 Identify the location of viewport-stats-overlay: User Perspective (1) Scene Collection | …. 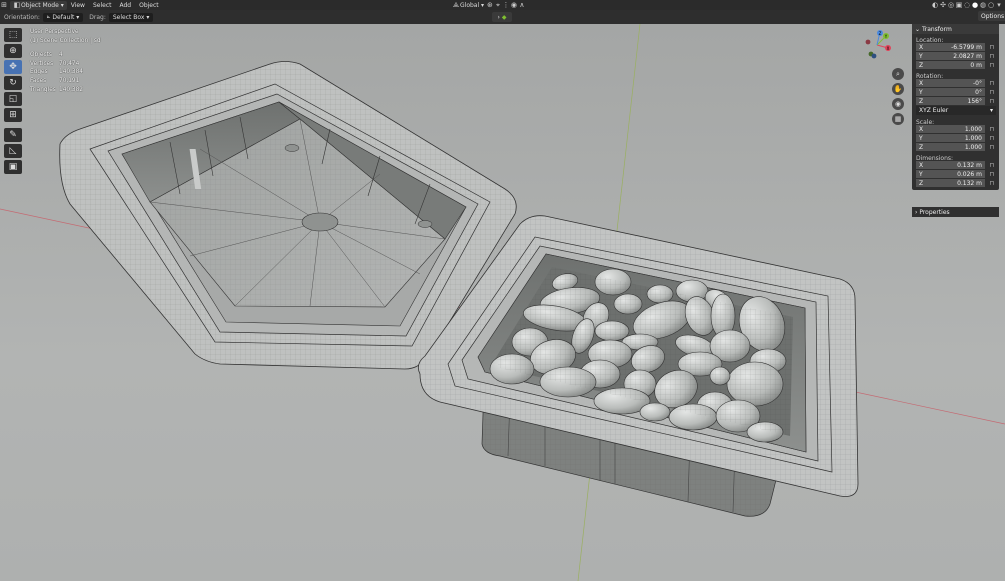
(65, 61).